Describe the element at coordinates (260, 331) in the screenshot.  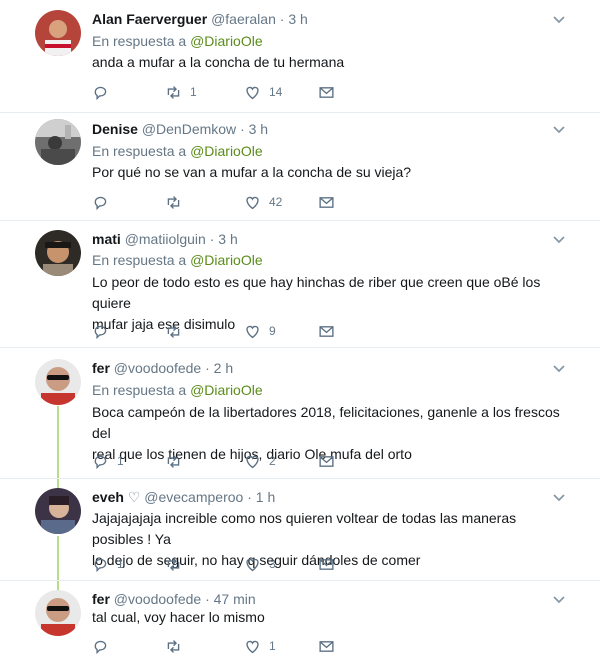
I see `like-button: 9` at that location.